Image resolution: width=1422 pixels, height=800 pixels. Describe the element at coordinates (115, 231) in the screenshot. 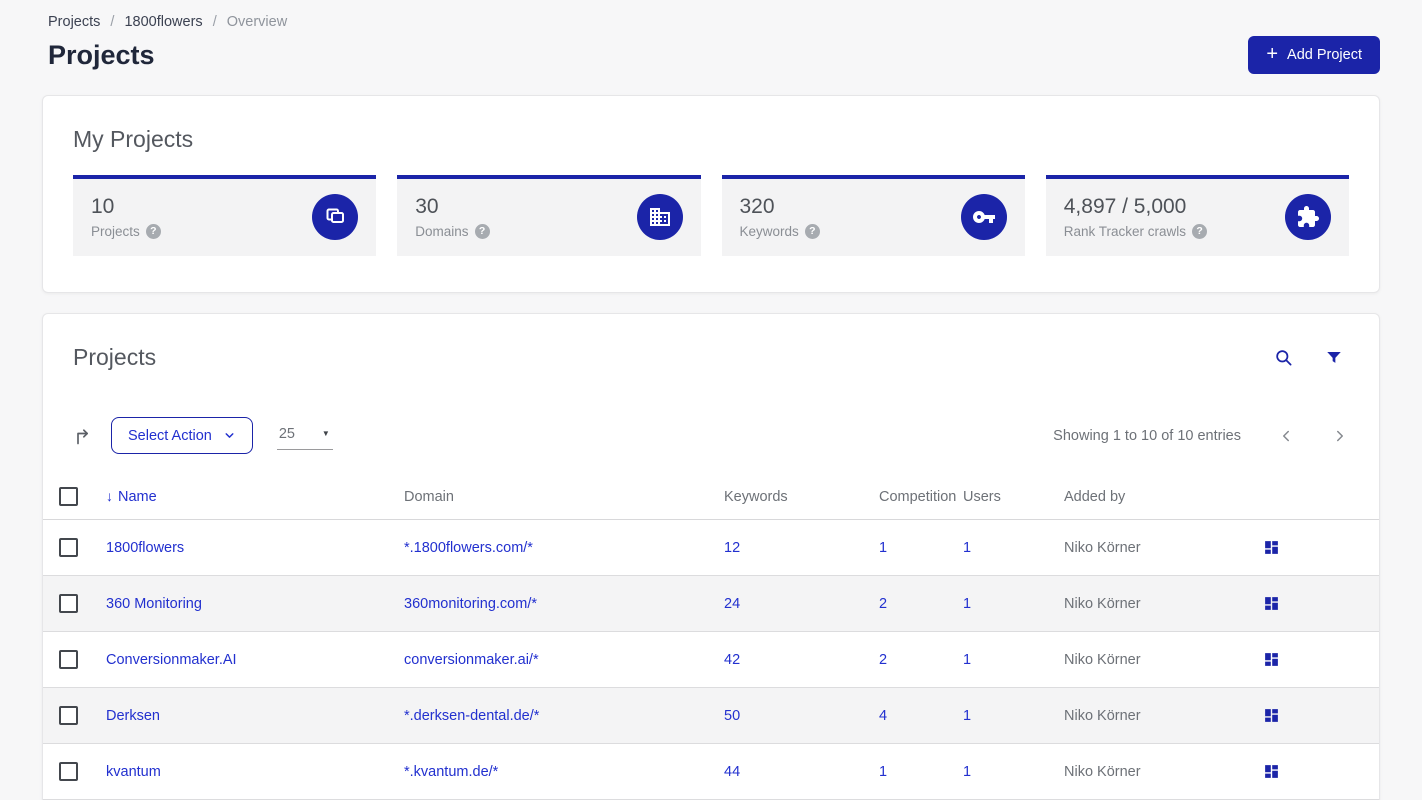

I see `stat-projects-label: Projects` at that location.